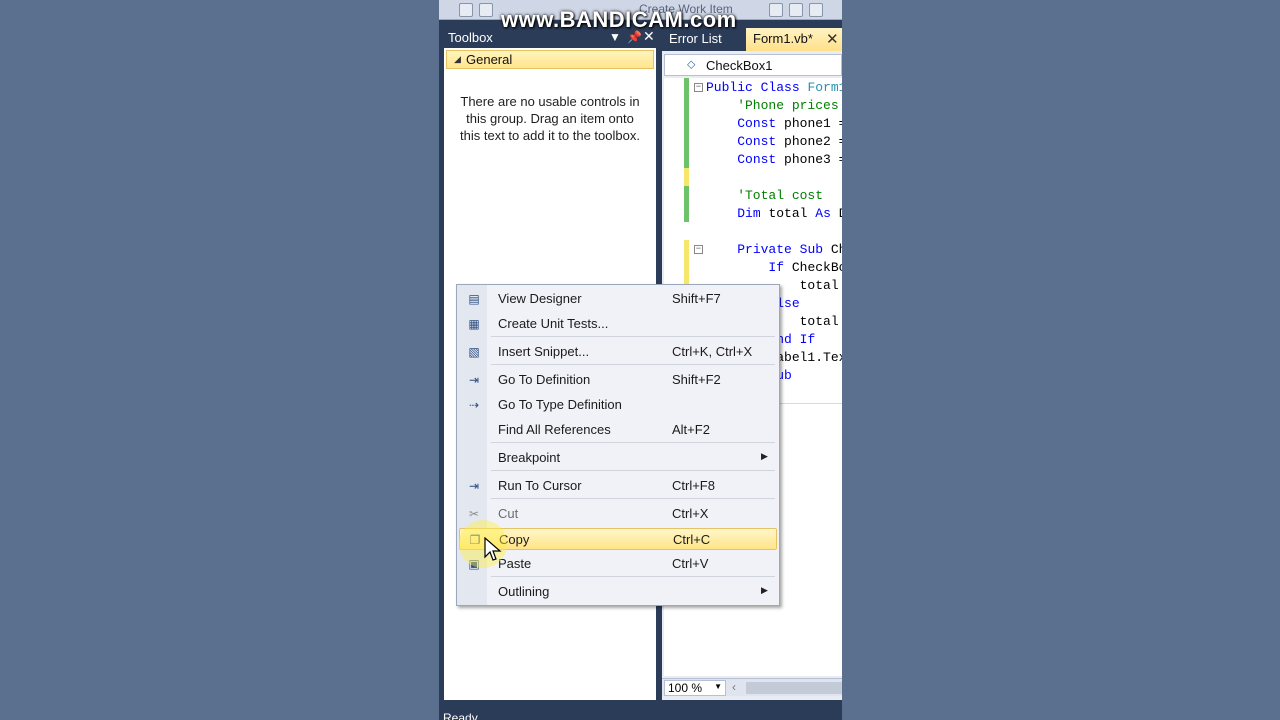  What do you see at coordinates (696, 379) in the screenshot?
I see `menu-item-shortcut: Shift+F2` at bounding box center [696, 379].